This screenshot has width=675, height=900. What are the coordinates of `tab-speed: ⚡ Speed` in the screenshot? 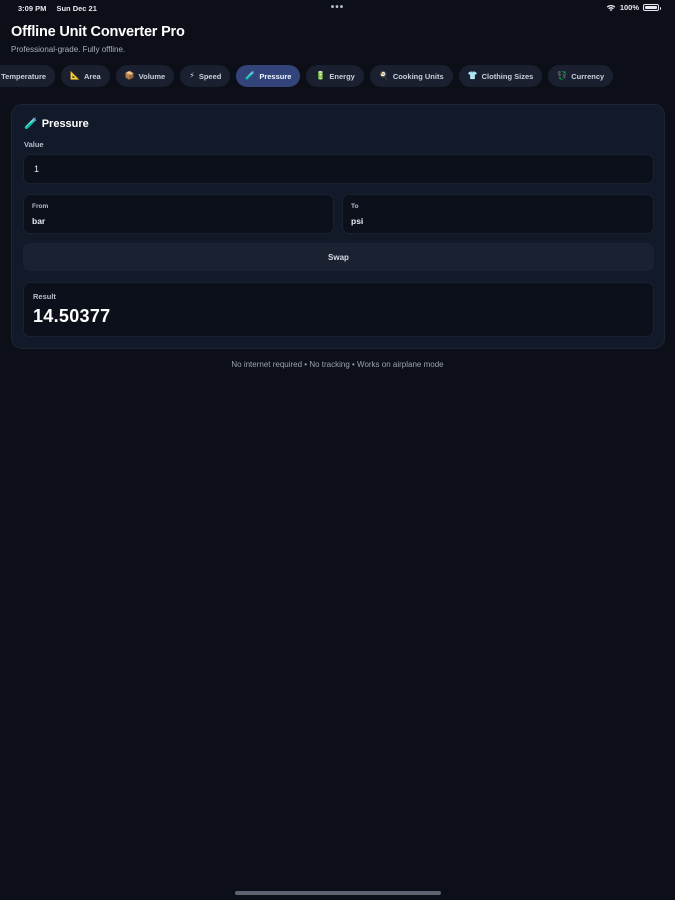 It's located at (205, 76).